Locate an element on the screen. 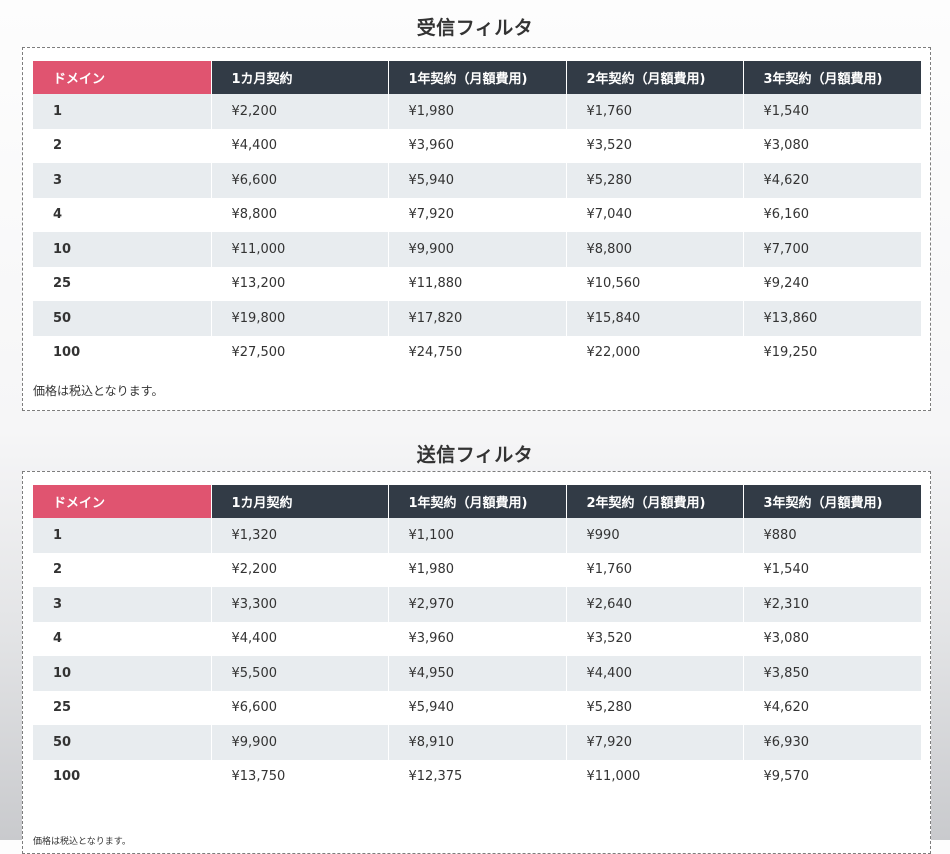 The image size is (950, 854). tax-included-note: 価格は税込となります。 is located at coordinates (98, 391).